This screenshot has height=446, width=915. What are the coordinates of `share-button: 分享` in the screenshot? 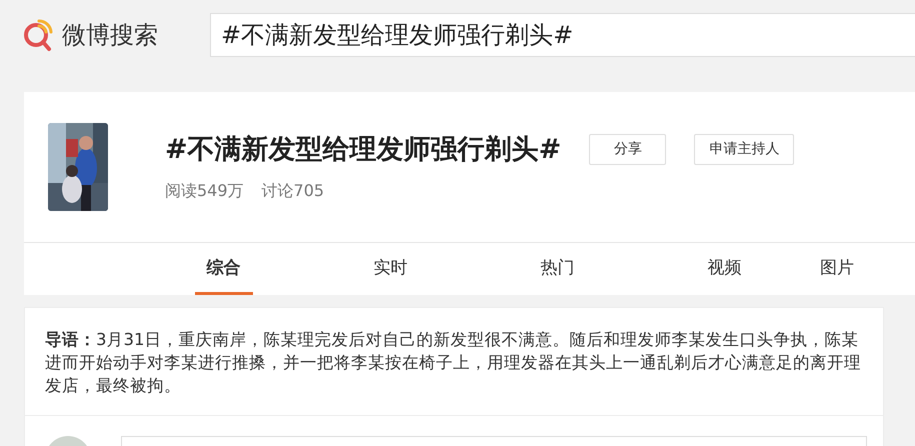 It's located at (627, 149).